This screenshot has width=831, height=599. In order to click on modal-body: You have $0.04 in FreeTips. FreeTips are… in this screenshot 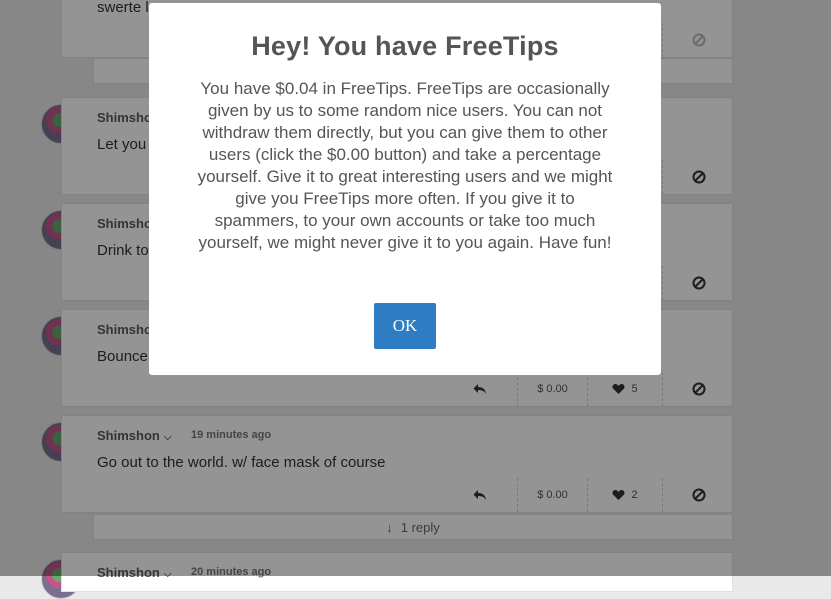, I will do `click(405, 165)`.